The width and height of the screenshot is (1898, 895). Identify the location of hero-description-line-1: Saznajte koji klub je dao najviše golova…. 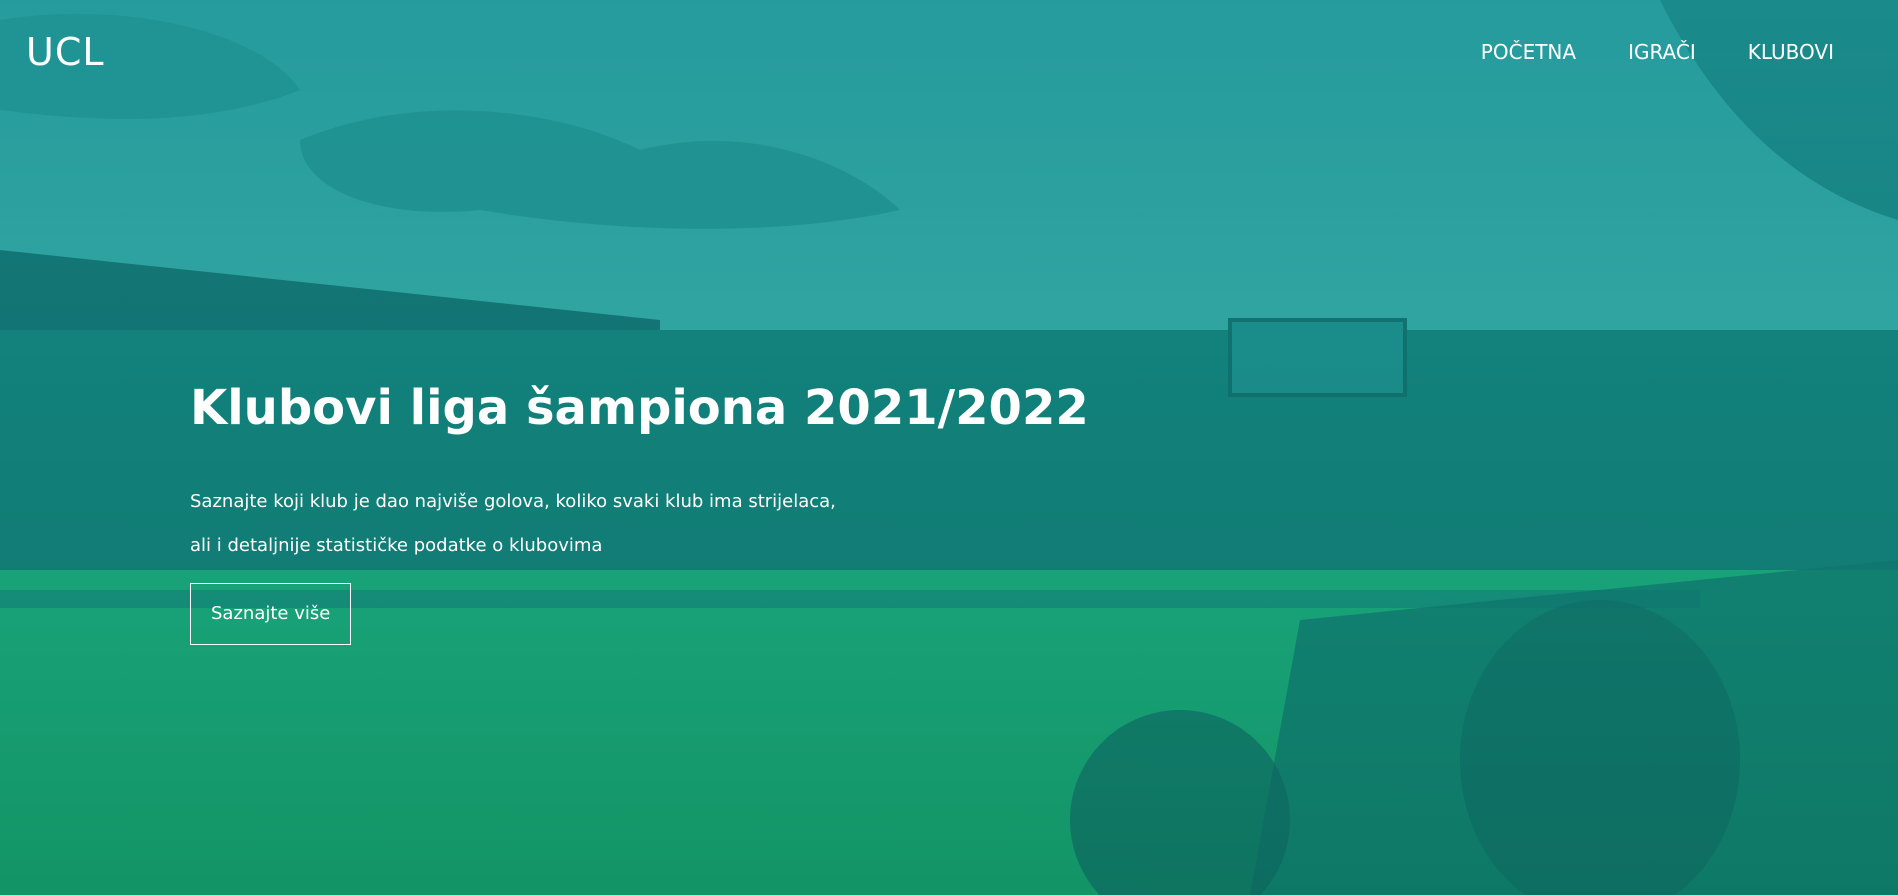
(513, 501).